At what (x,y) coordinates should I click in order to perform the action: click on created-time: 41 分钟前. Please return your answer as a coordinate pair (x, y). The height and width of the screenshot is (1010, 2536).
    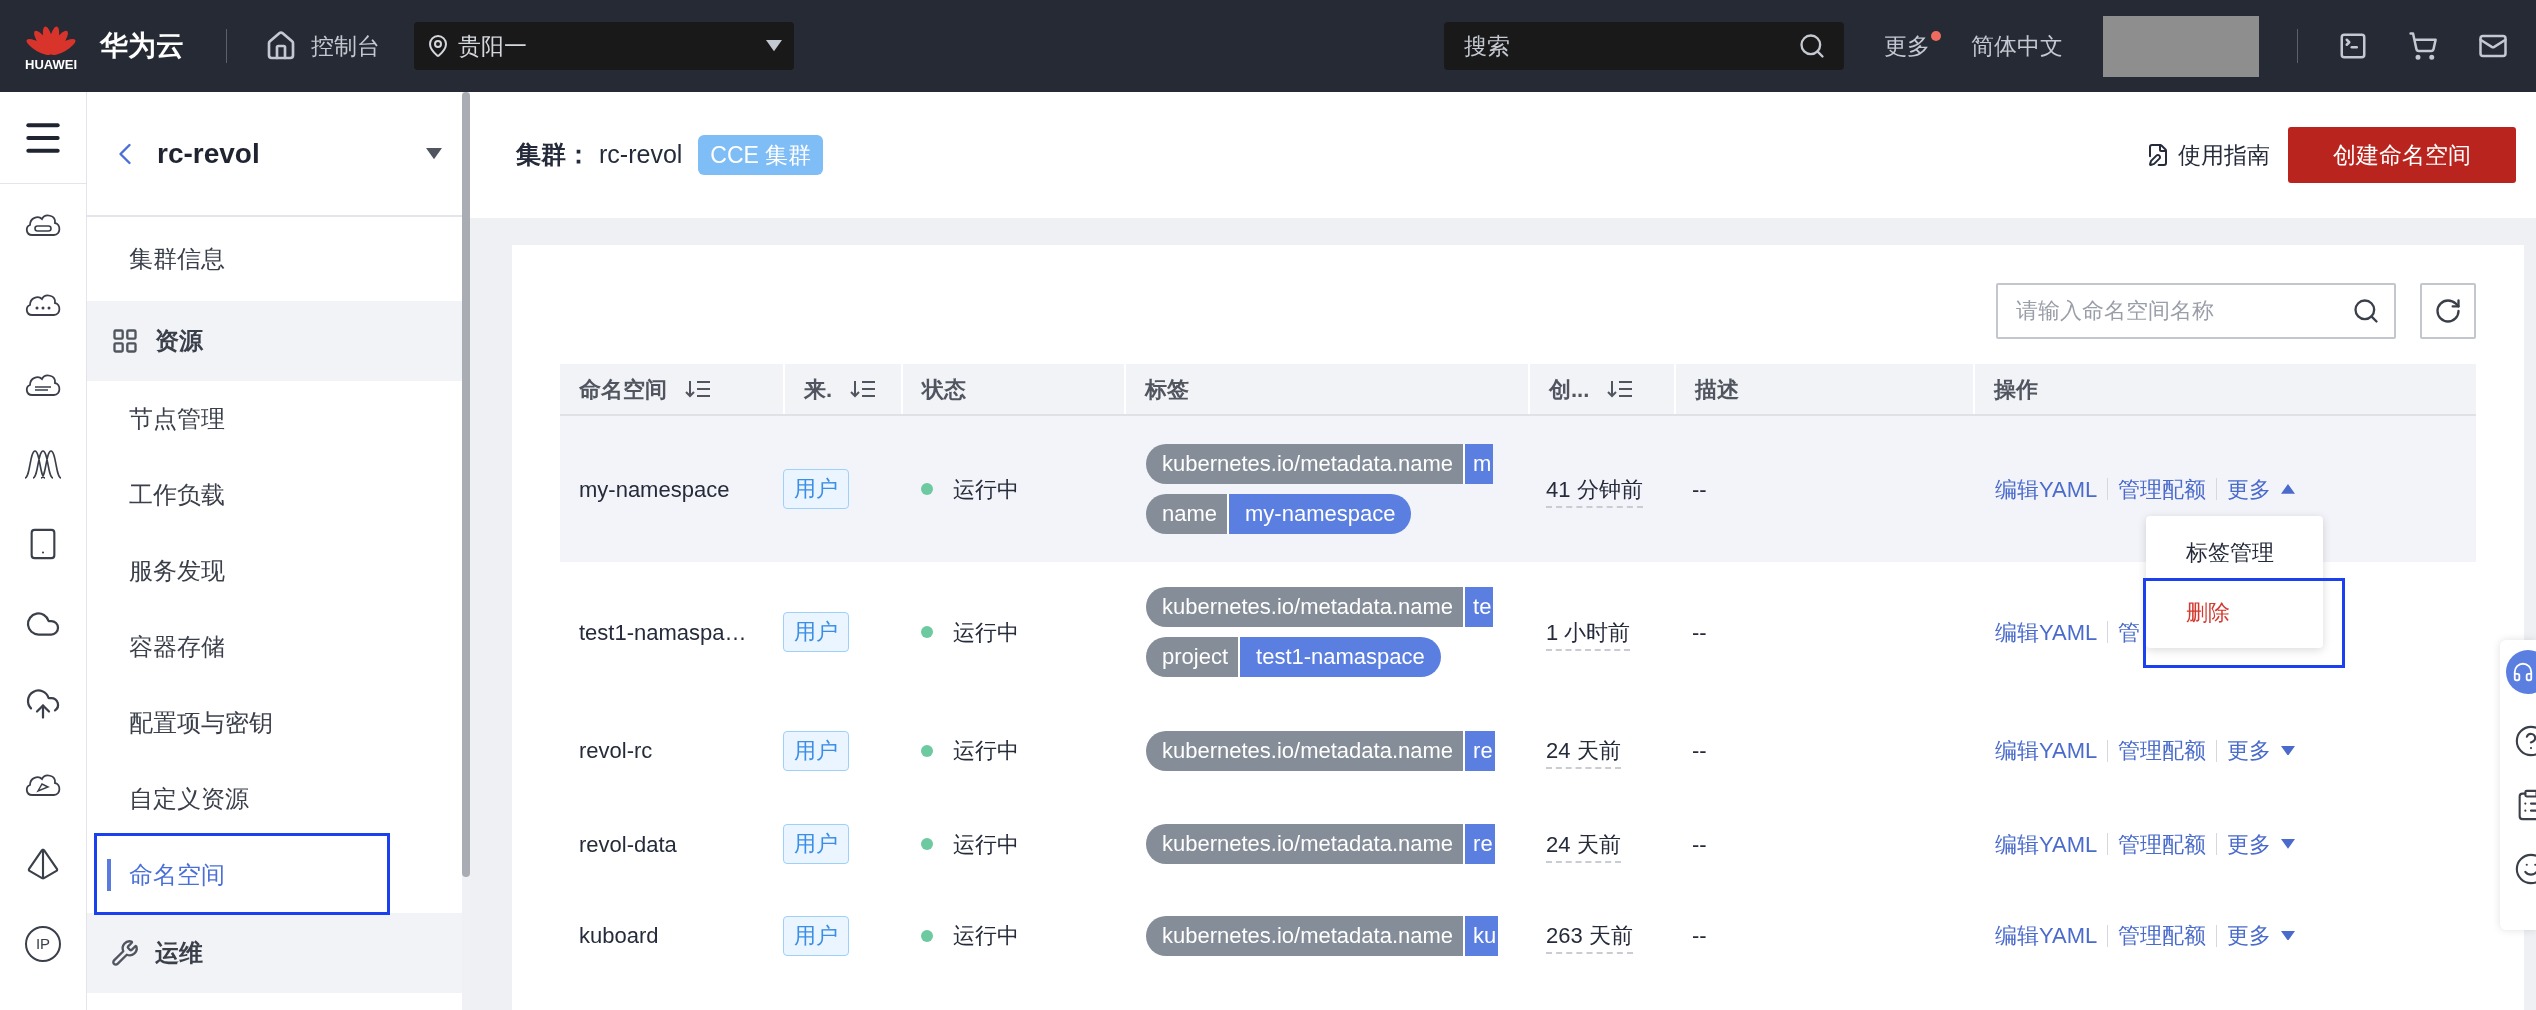
    Looking at the image, I should click on (1594, 492).